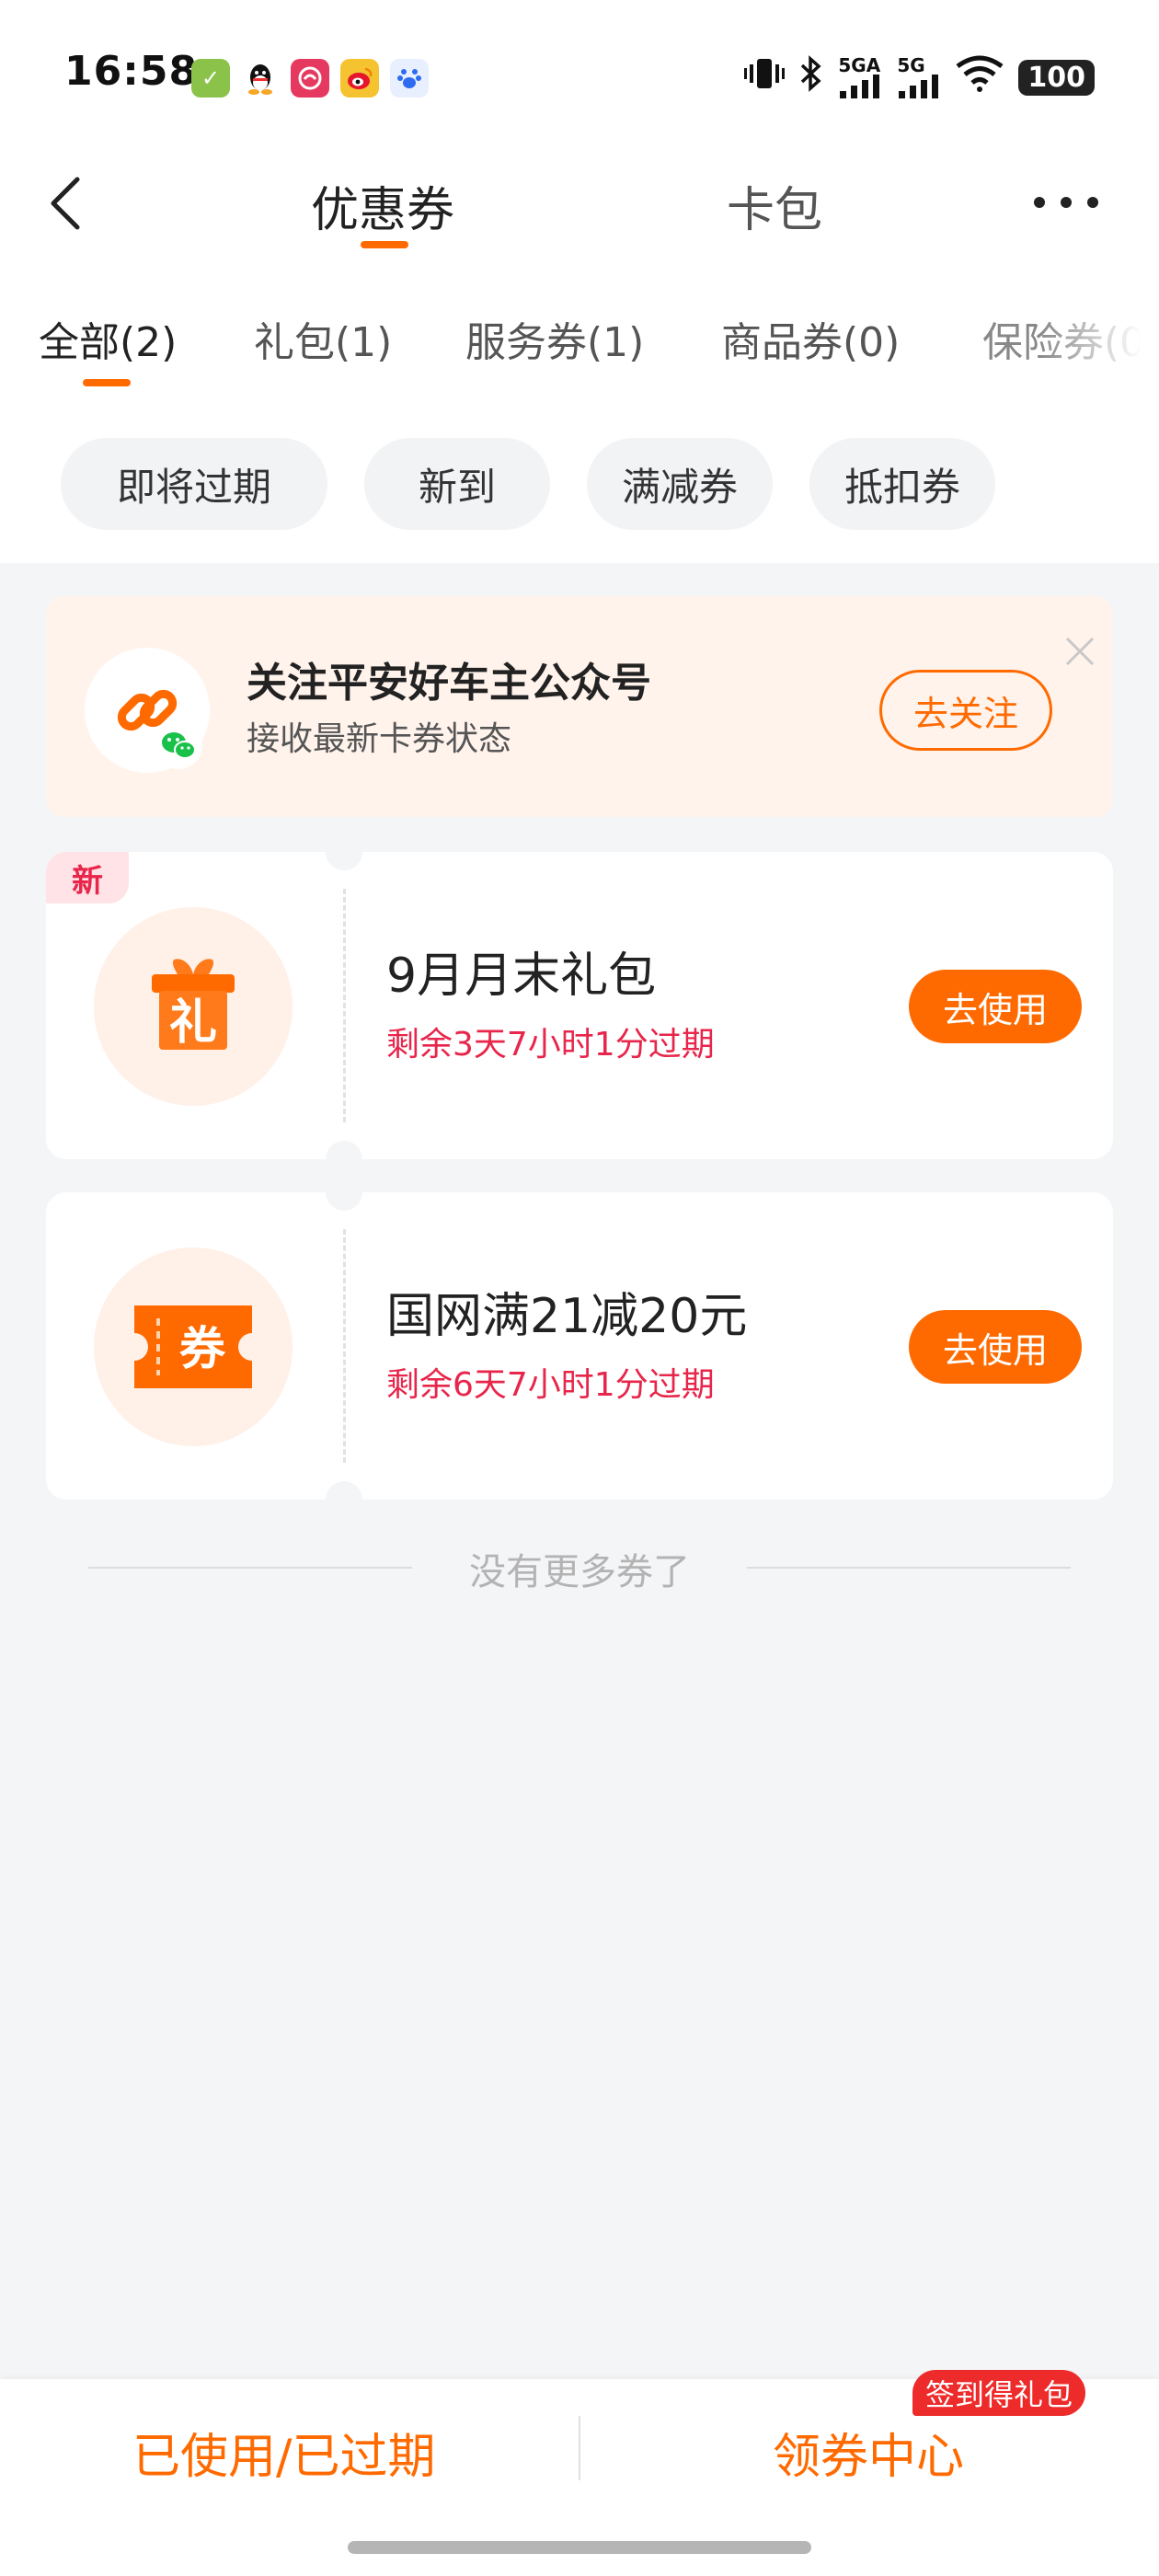 The height and width of the screenshot is (2576, 1159). What do you see at coordinates (359, 78) in the screenshot?
I see `weibo-icon` at bounding box center [359, 78].